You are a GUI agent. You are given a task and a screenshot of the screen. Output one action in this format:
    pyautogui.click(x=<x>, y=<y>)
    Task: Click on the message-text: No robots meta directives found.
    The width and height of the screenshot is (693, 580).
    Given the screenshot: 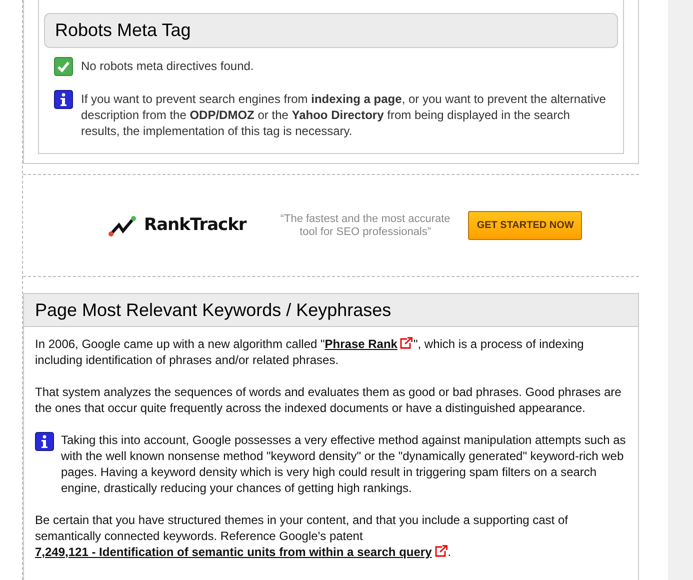 What is the action you would take?
    pyautogui.click(x=167, y=66)
    